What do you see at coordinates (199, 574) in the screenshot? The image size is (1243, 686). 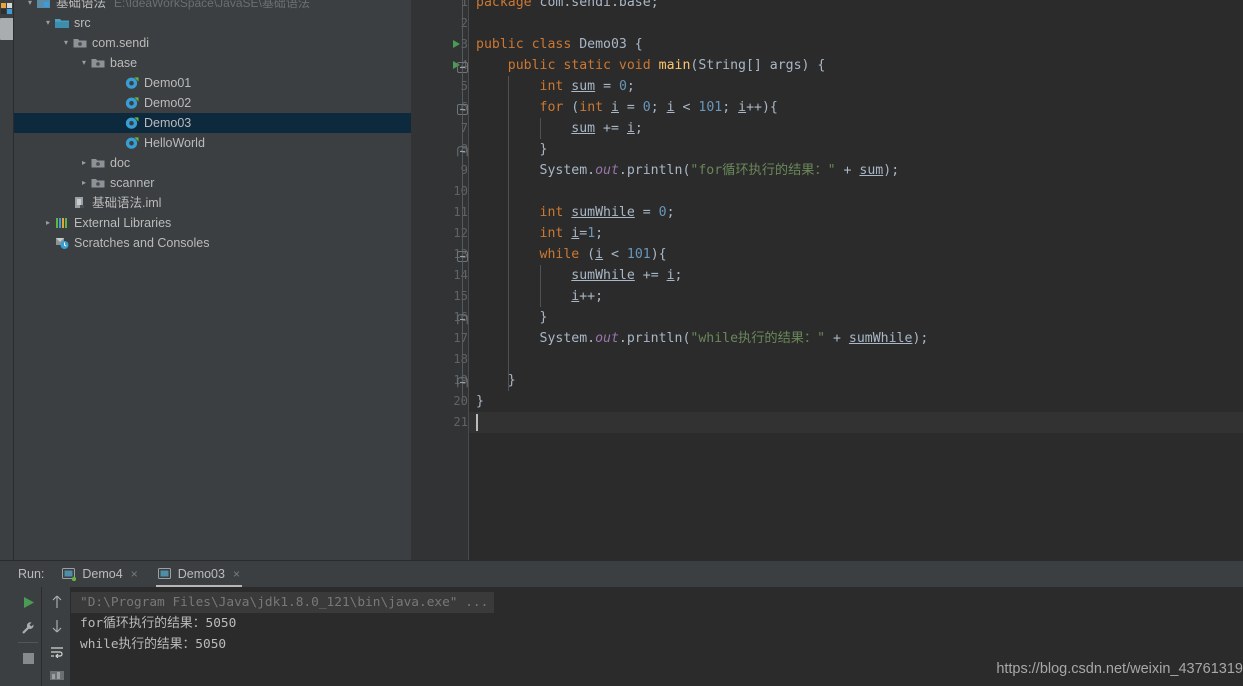 I see `run-tab-demo03: Demo03 ×` at bounding box center [199, 574].